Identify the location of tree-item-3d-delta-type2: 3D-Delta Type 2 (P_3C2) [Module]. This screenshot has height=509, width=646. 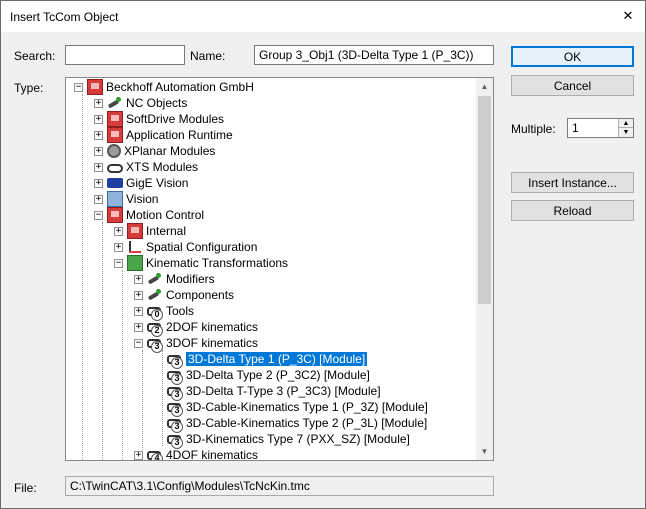
(268, 376).